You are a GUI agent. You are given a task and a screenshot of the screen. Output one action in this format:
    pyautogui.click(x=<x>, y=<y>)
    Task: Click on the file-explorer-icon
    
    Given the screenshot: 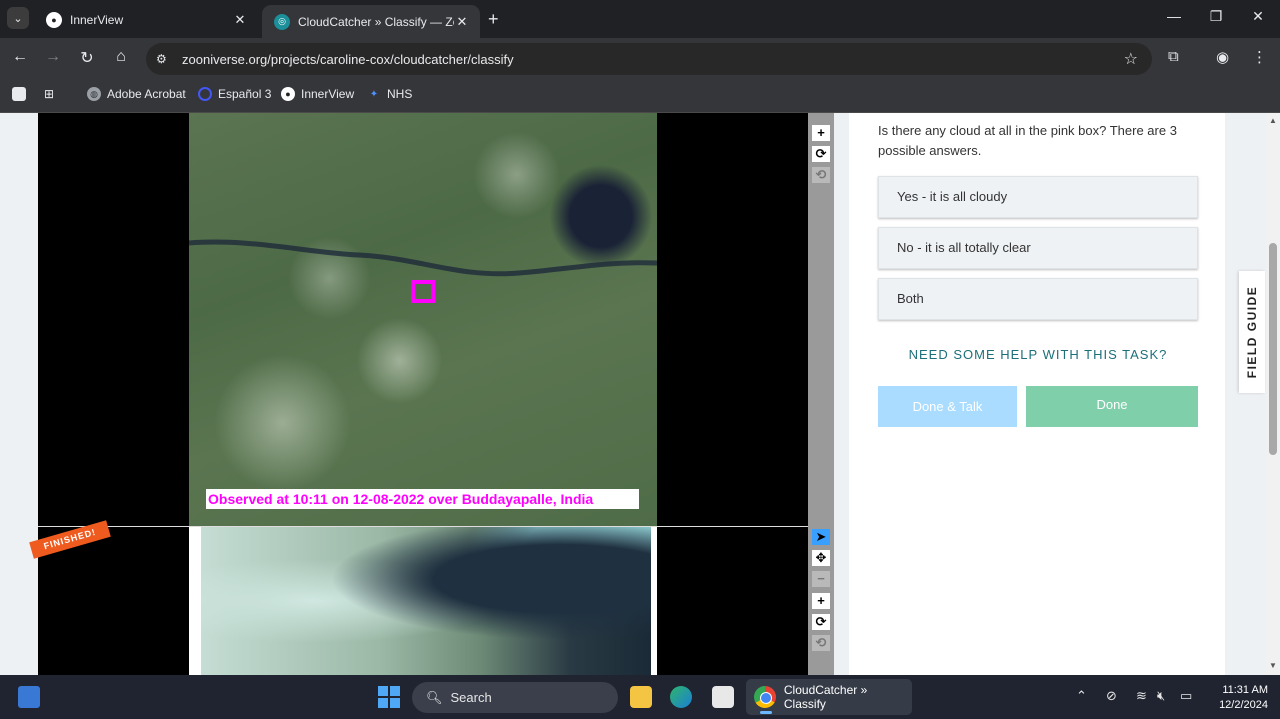 What is the action you would take?
    pyautogui.click(x=641, y=697)
    